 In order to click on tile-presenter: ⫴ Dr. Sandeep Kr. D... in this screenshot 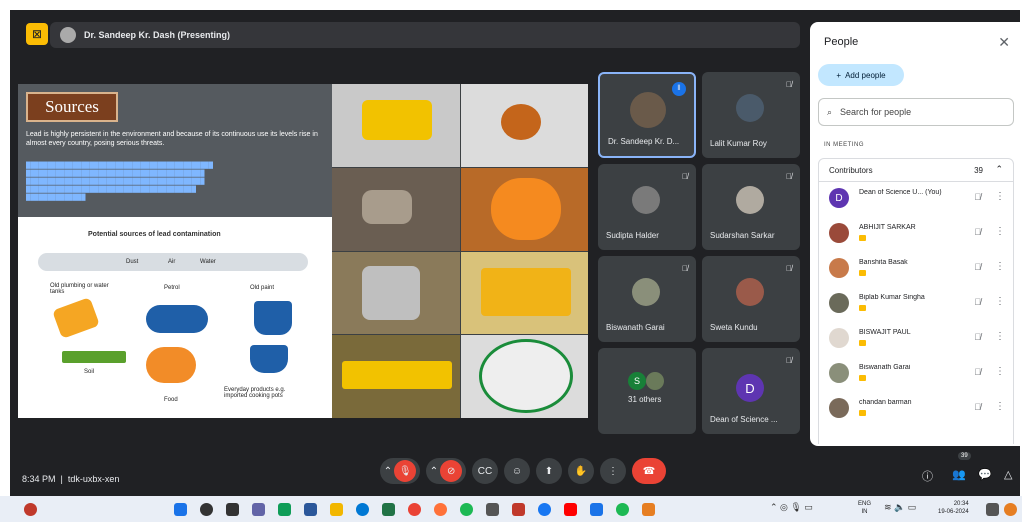, I will do `click(647, 115)`.